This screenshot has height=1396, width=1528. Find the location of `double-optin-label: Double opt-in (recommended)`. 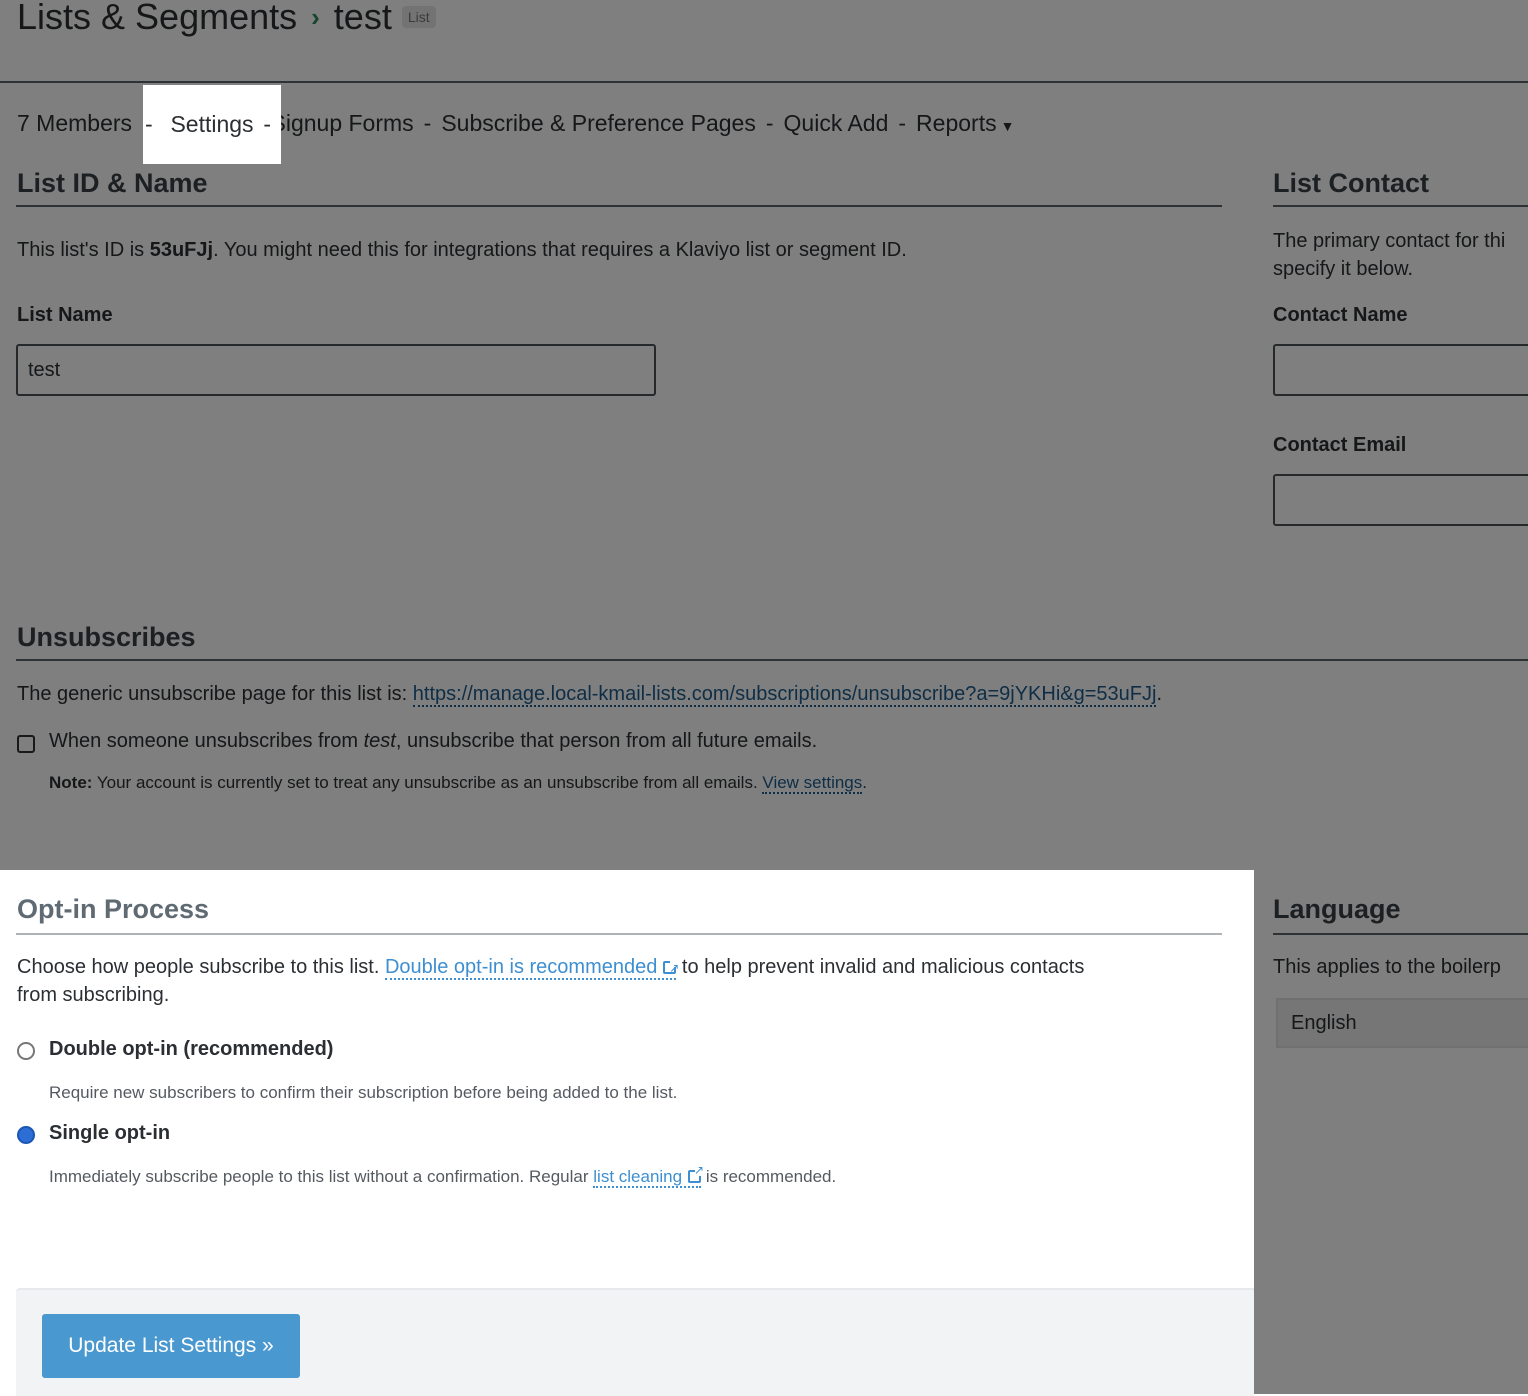

double-optin-label: Double opt-in (recommended) is located at coordinates (191, 1049).